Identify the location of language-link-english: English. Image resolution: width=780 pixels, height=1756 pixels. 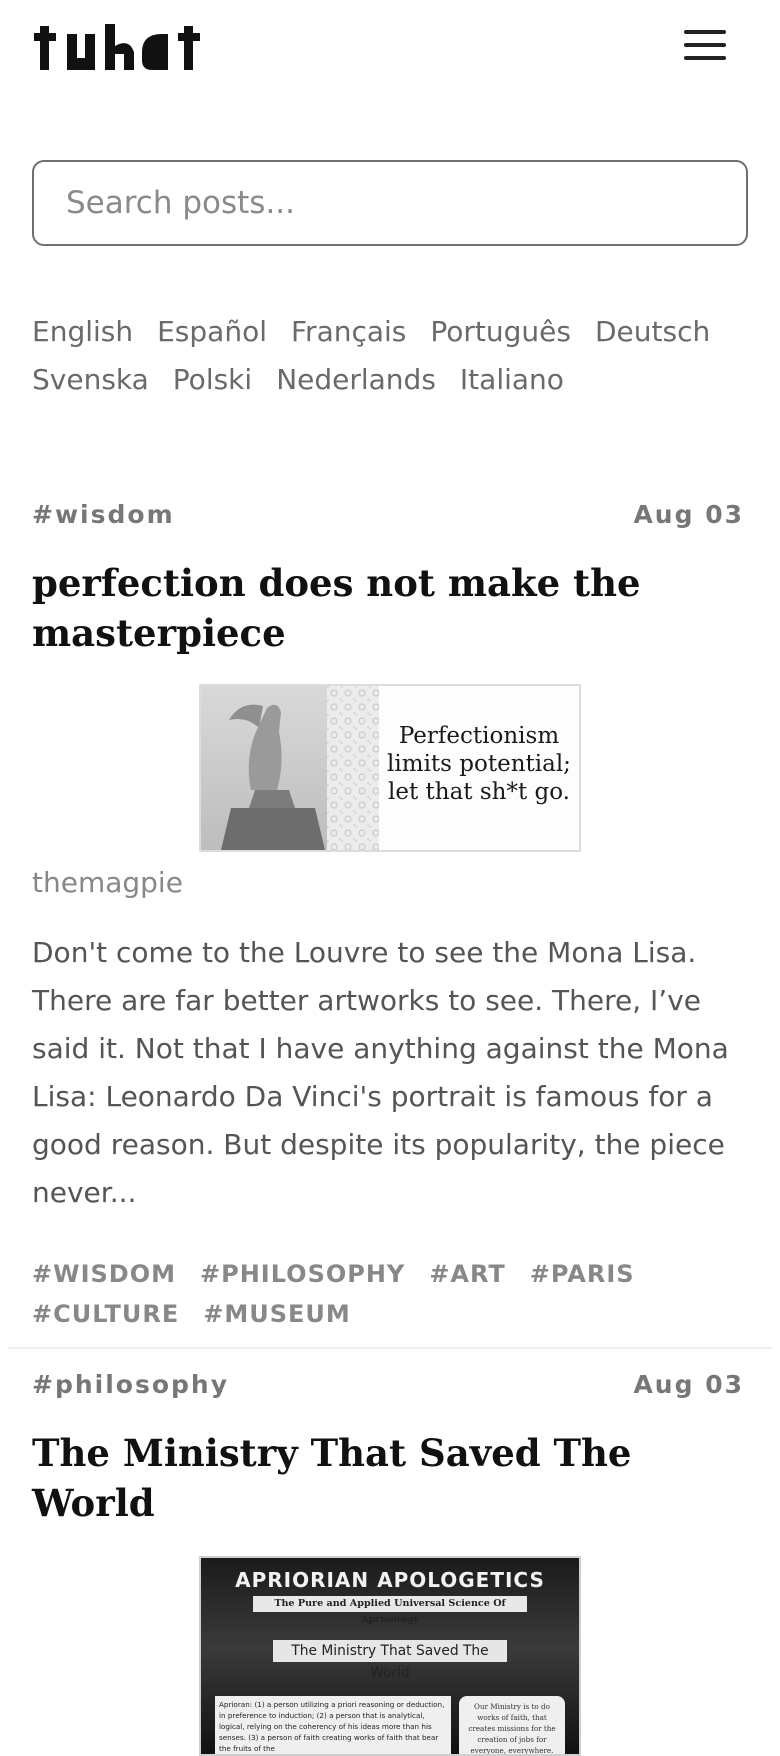
(82, 332).